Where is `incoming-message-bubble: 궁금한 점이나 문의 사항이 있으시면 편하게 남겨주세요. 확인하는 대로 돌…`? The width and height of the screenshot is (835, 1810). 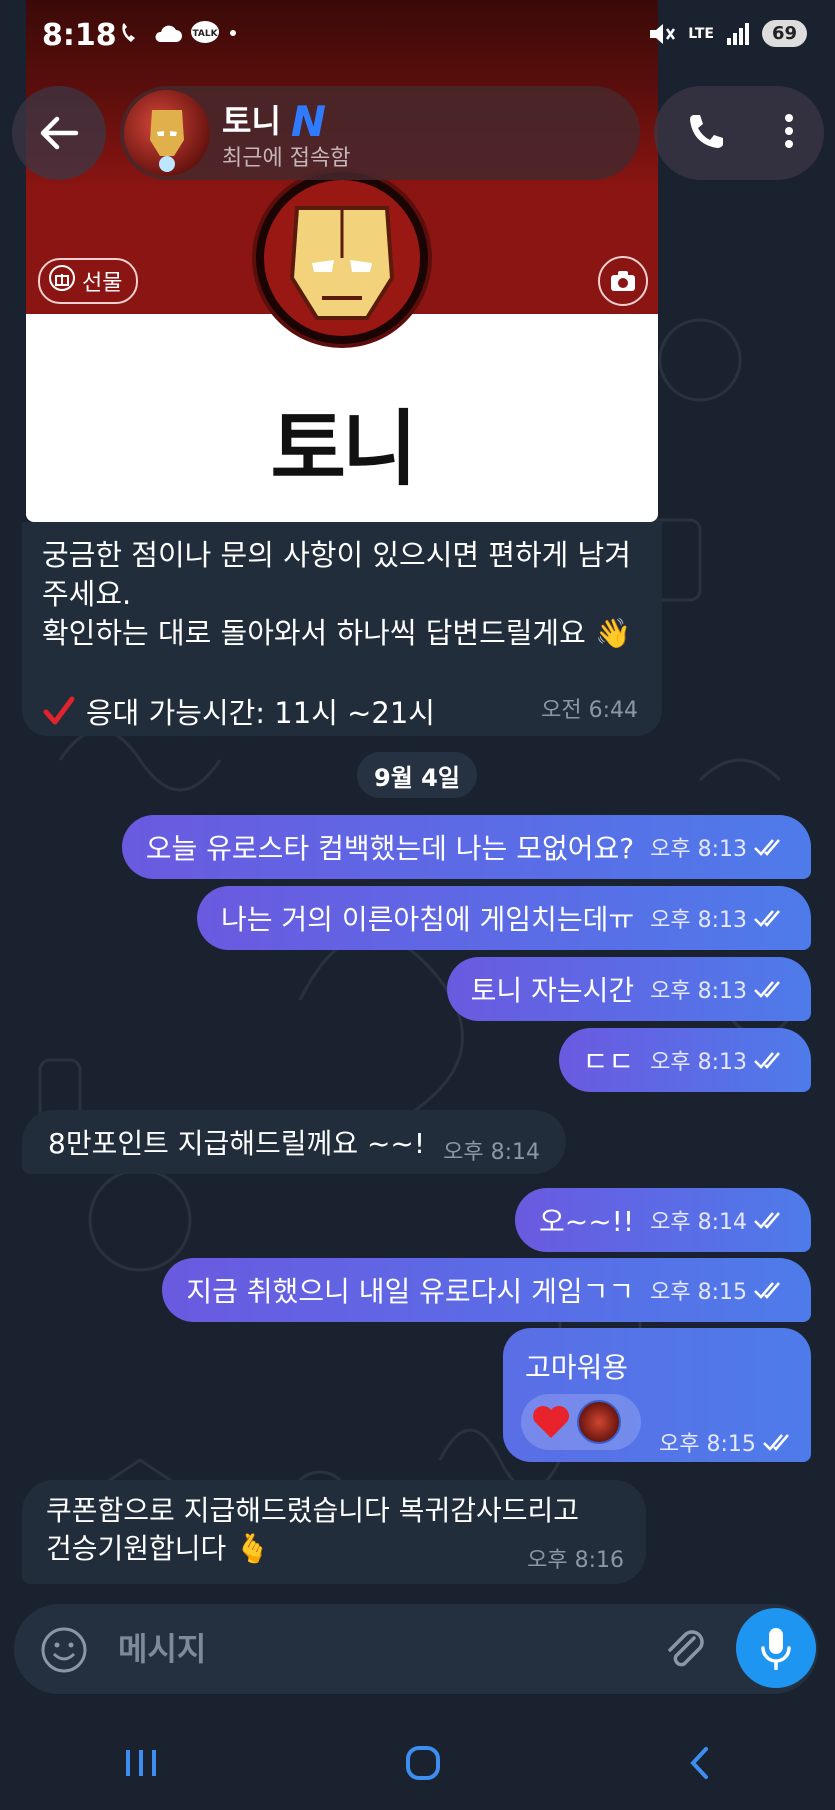
incoming-message-bubble: 궁금한 점이나 문의 사항이 있으시면 편하게 남겨주세요. 확인하는 대로 돌… is located at coordinates (342, 629).